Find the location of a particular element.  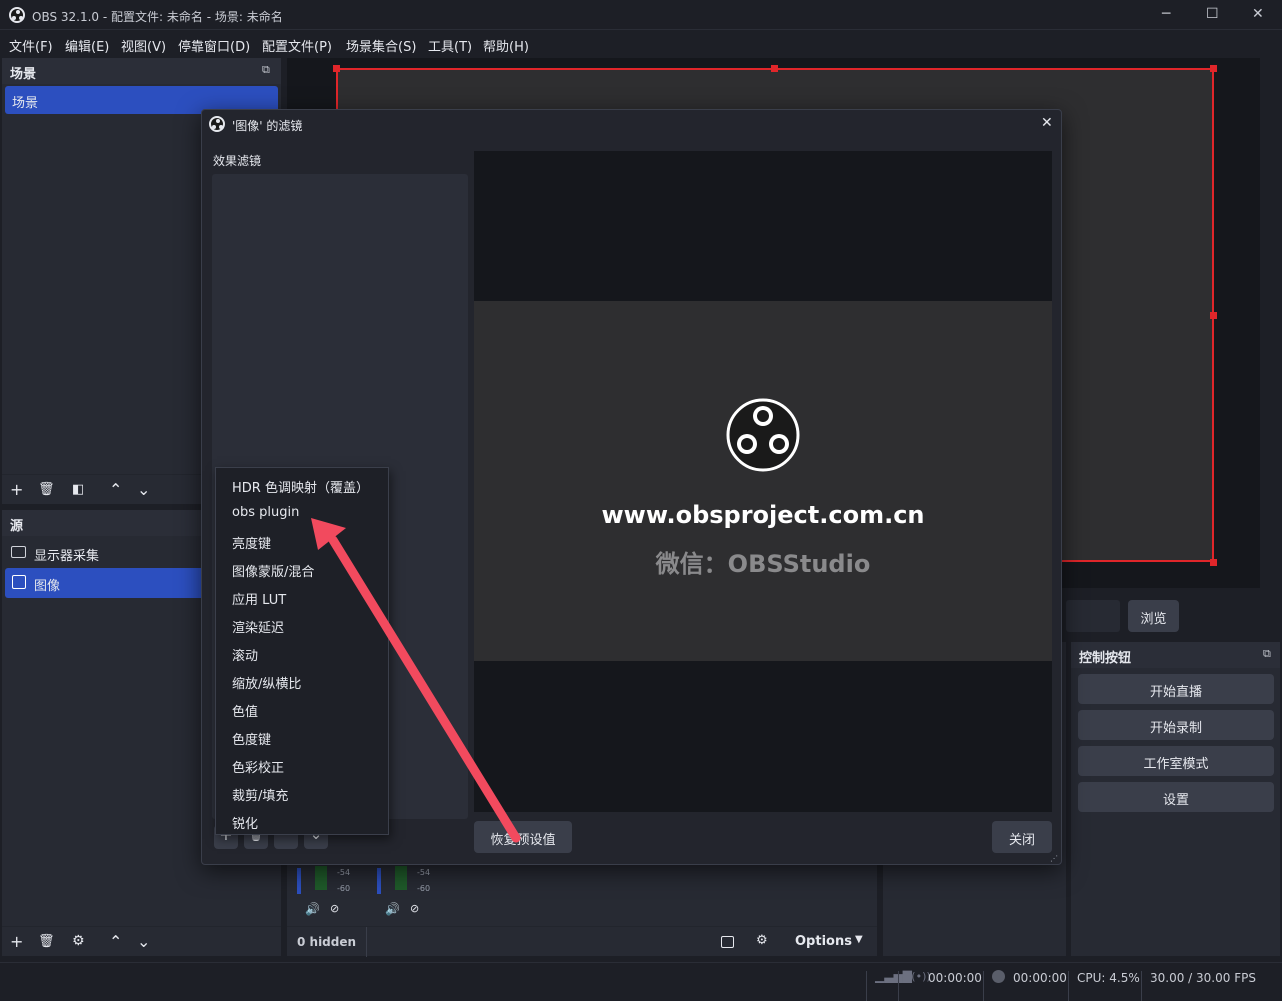

close-window-button: ✕ is located at coordinates (1258, 14).